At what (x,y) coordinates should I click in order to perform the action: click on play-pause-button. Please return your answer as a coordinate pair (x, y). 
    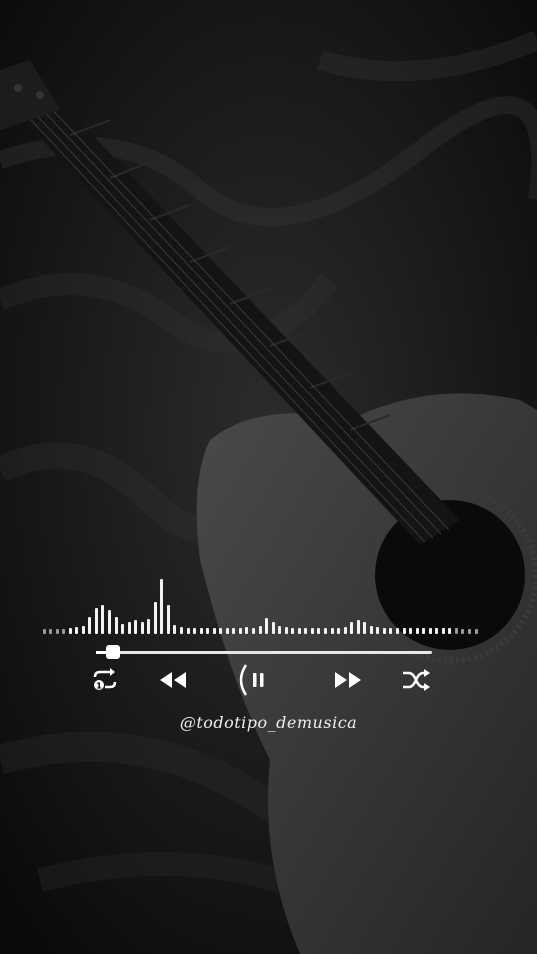
    Looking at the image, I should click on (256, 680).